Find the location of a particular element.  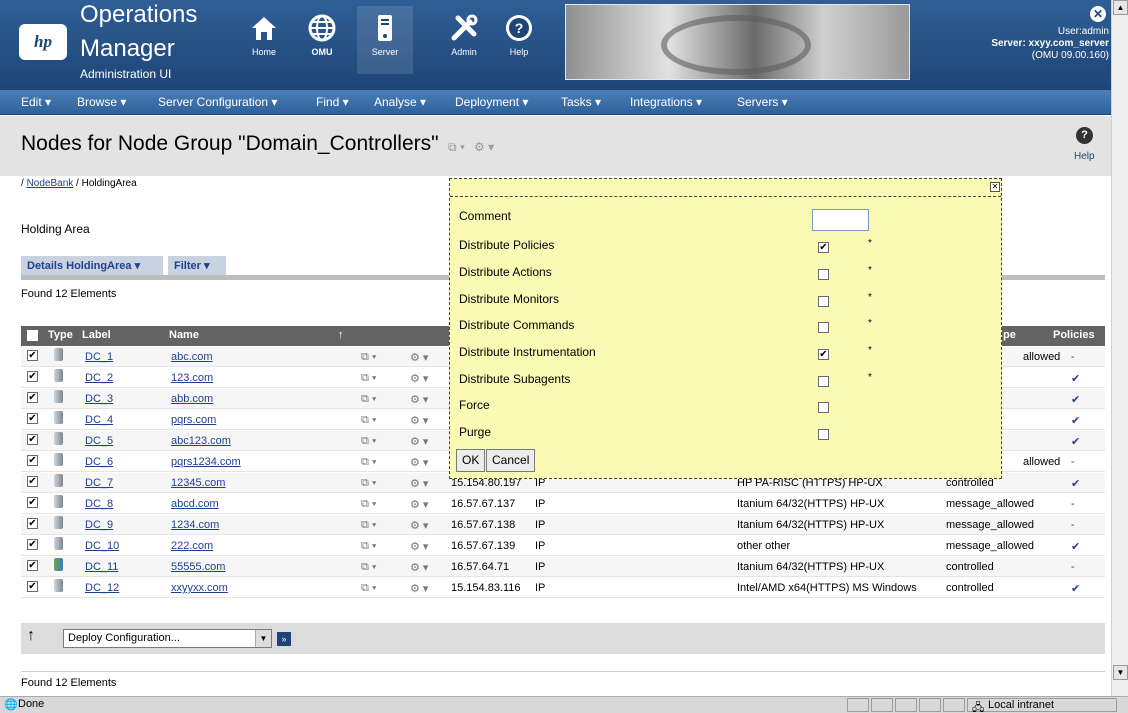

comment-input is located at coordinates (840, 220).